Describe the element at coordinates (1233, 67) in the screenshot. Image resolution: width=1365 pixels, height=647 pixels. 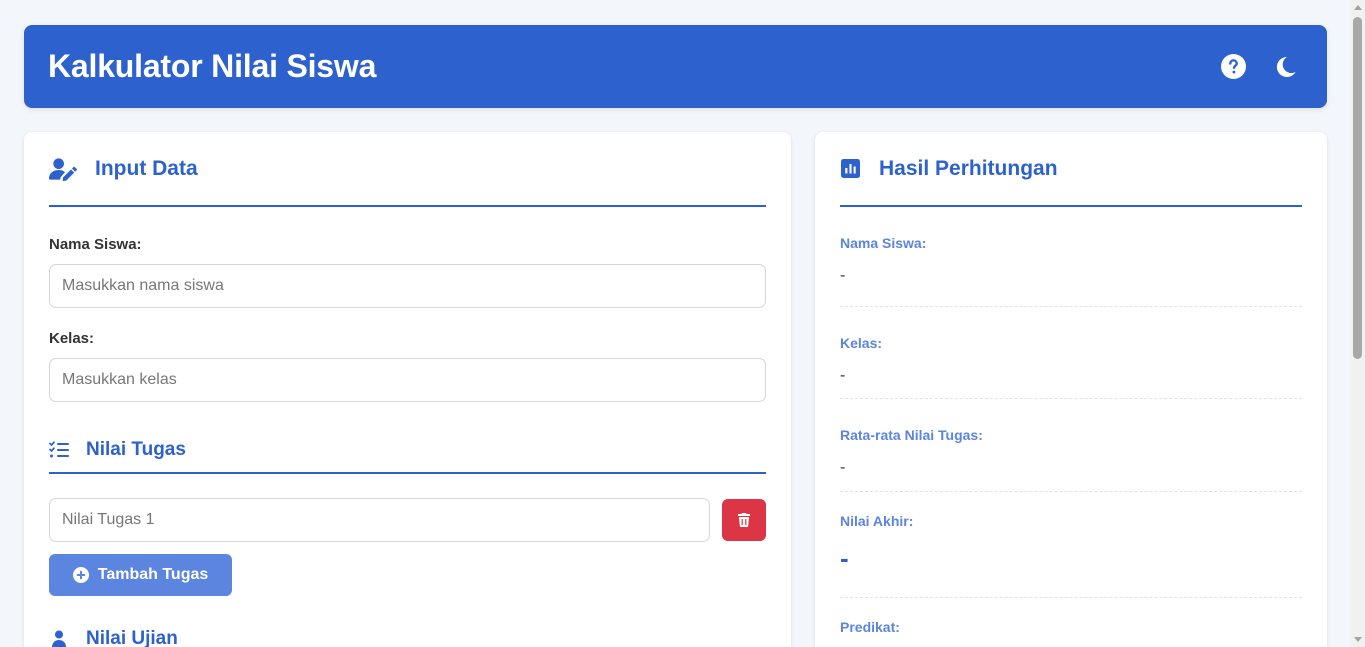
I see `help-circle-icon` at that location.